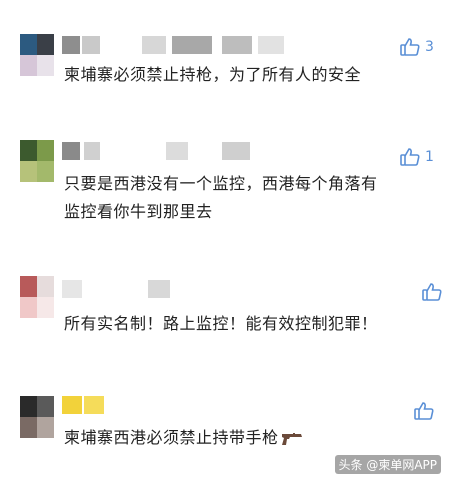 This screenshot has width=449, height=480. I want to click on comment-text: 所有实名制！路上监控！能有效控制犯罪！, so click(221, 323).